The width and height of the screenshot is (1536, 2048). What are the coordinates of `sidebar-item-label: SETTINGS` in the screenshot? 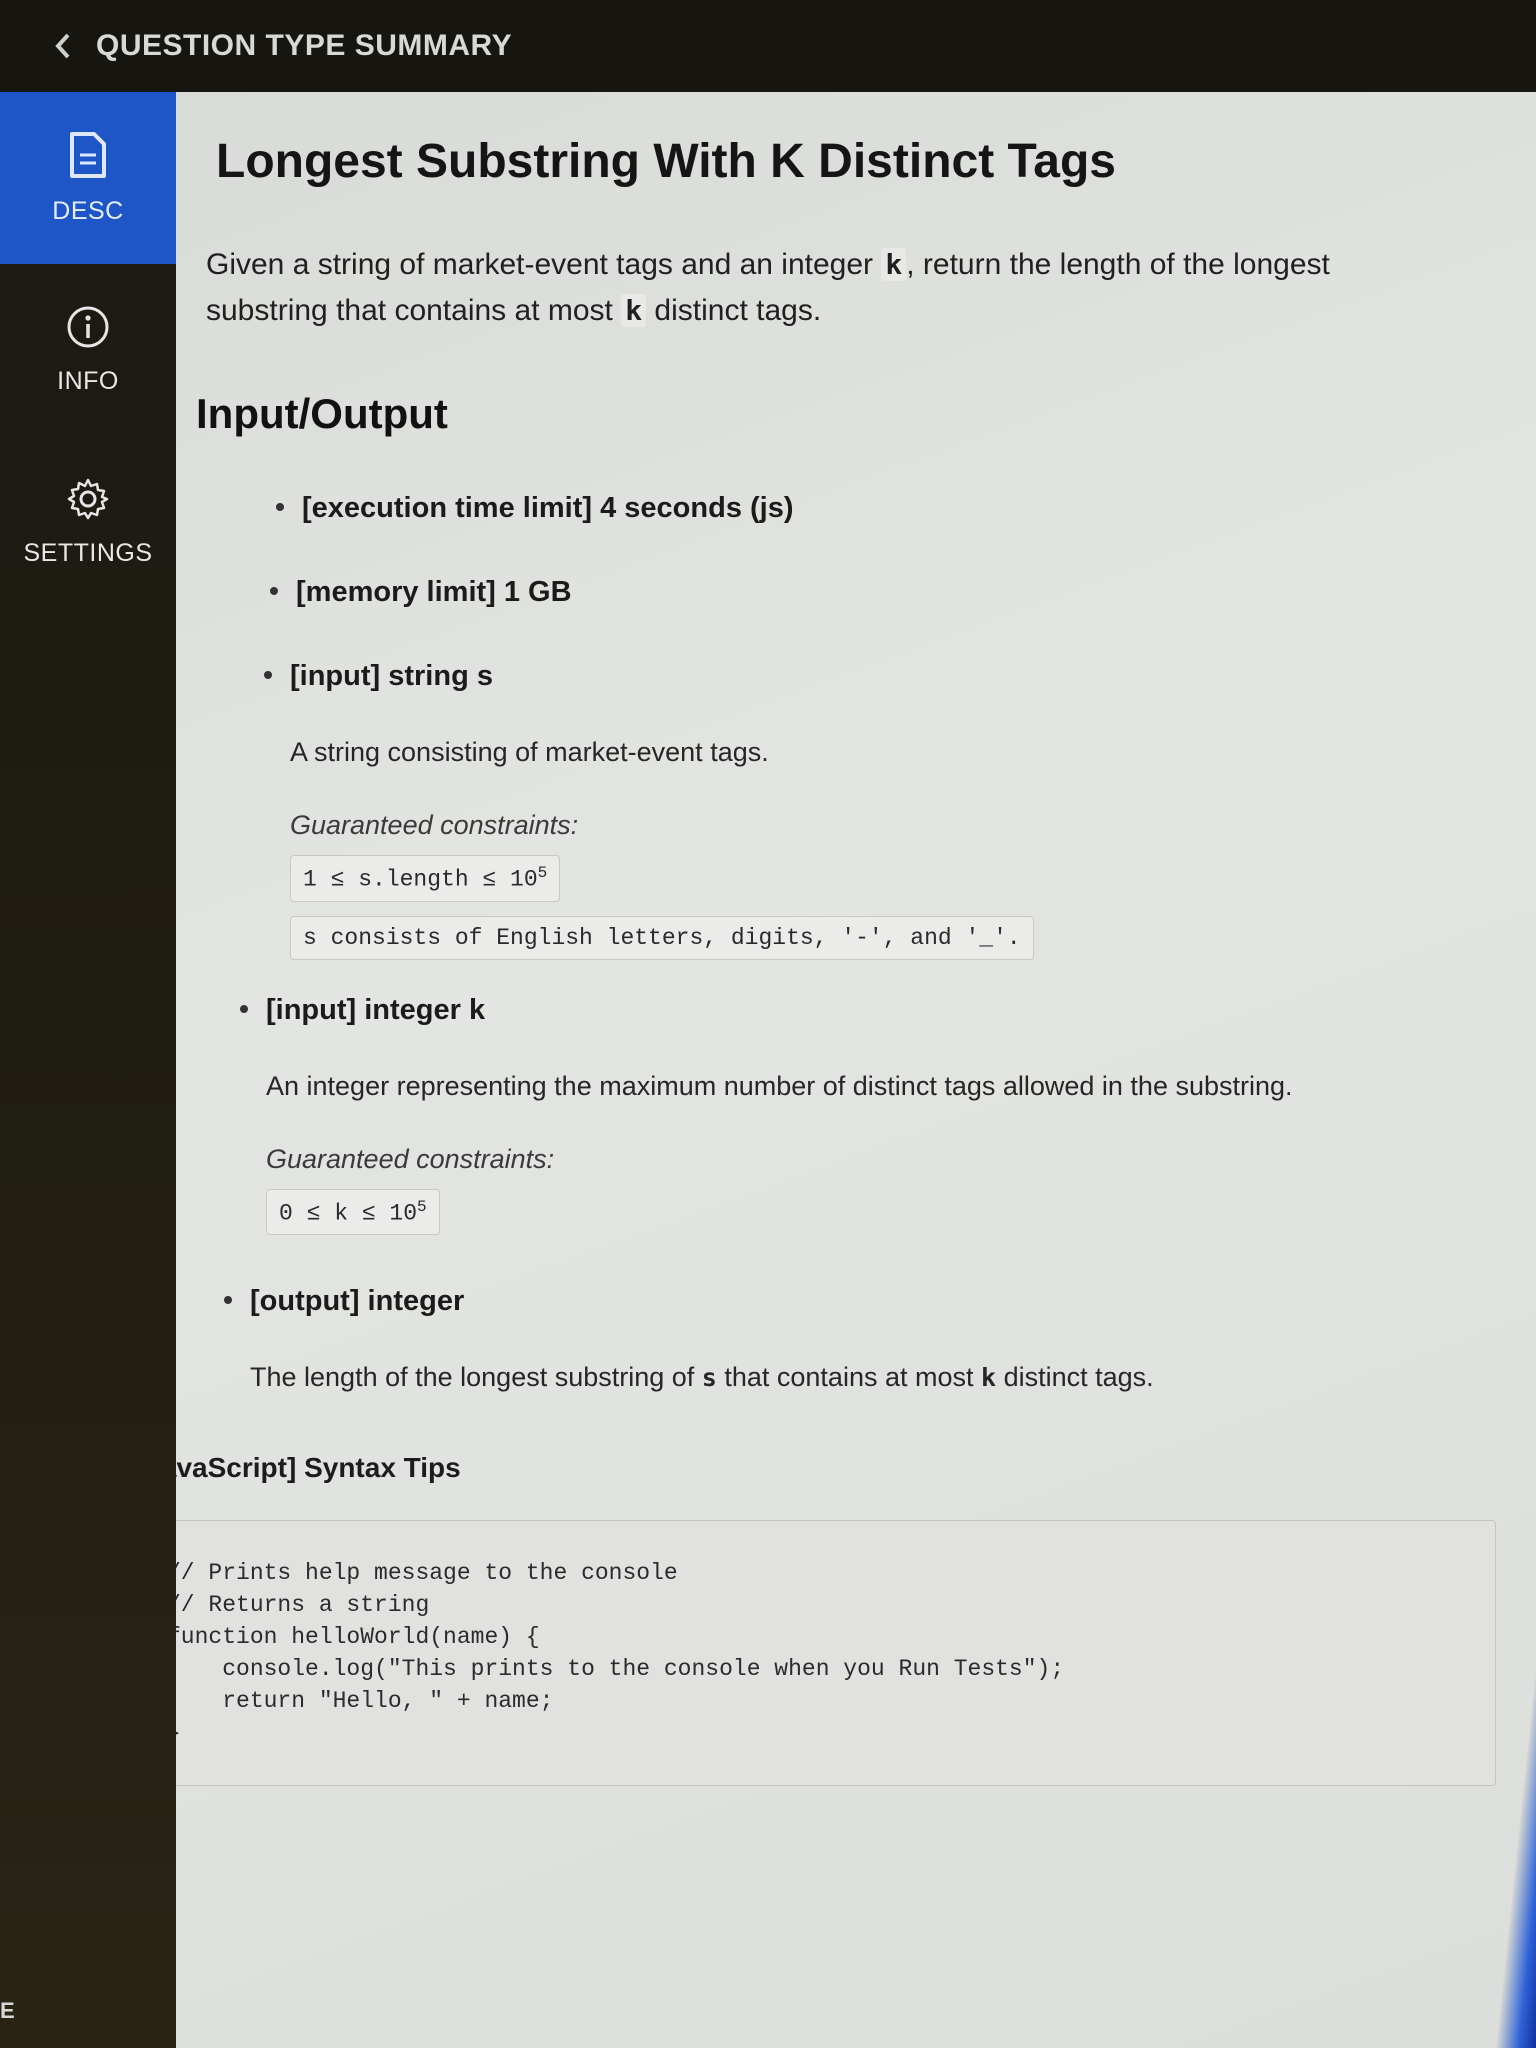 It's located at (88, 552).